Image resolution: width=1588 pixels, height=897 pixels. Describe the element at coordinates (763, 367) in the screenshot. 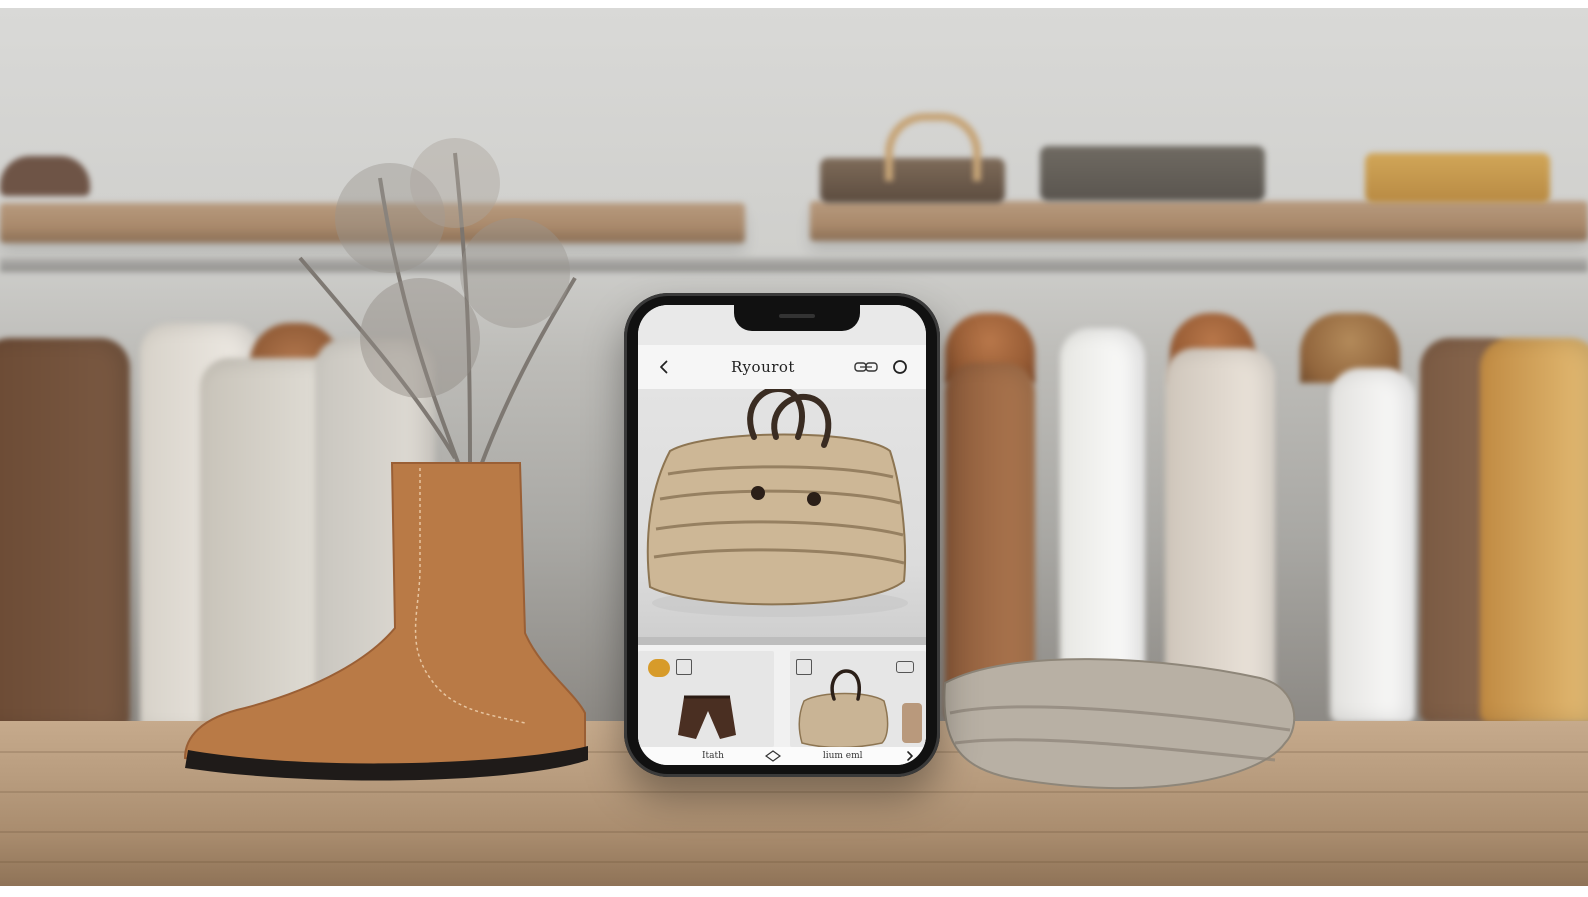

I see `app-title: Ryourot` at that location.